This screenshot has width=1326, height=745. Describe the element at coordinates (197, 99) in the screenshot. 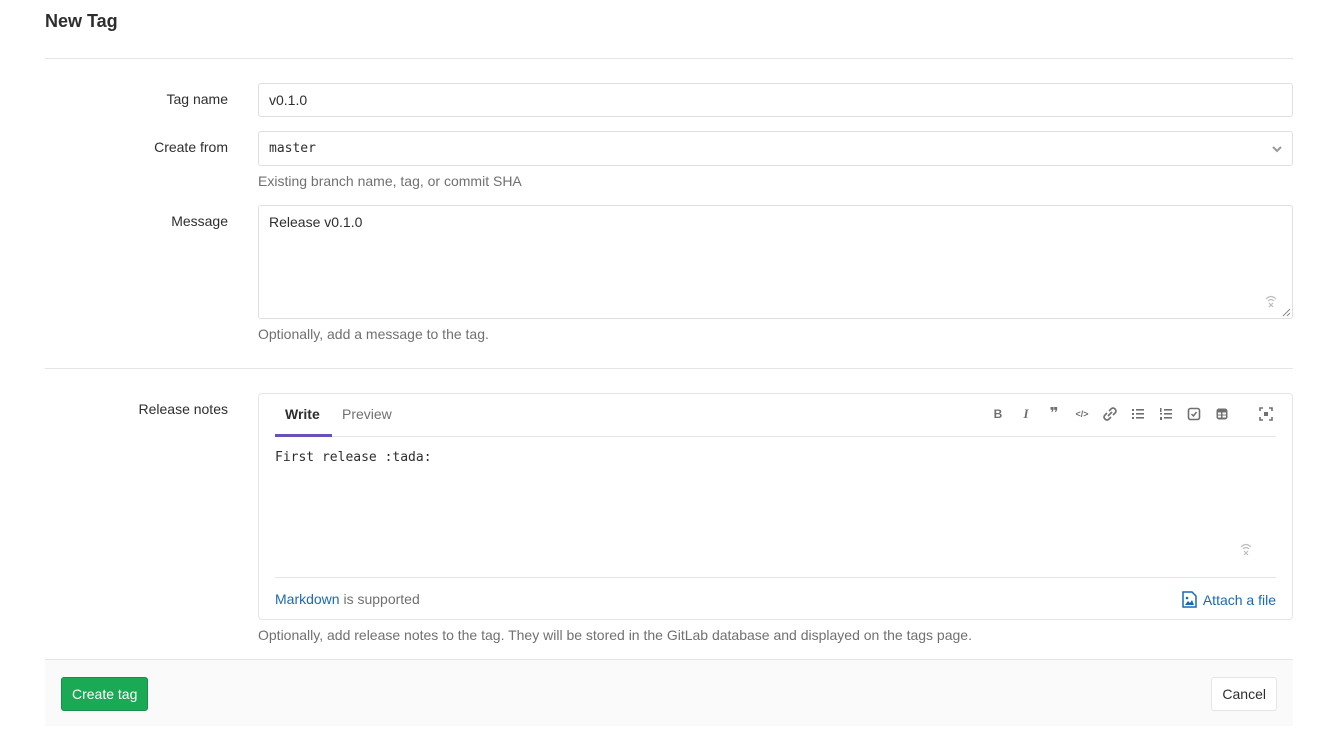

I see `tag-name-label: Tag name` at that location.